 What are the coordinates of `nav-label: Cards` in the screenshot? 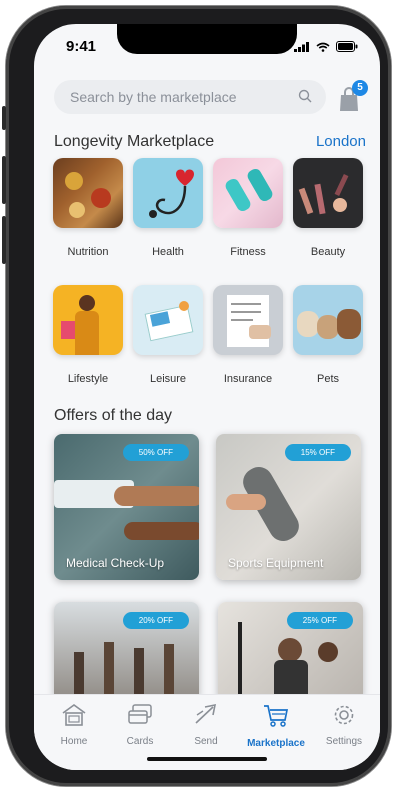 It's located at (140, 741).